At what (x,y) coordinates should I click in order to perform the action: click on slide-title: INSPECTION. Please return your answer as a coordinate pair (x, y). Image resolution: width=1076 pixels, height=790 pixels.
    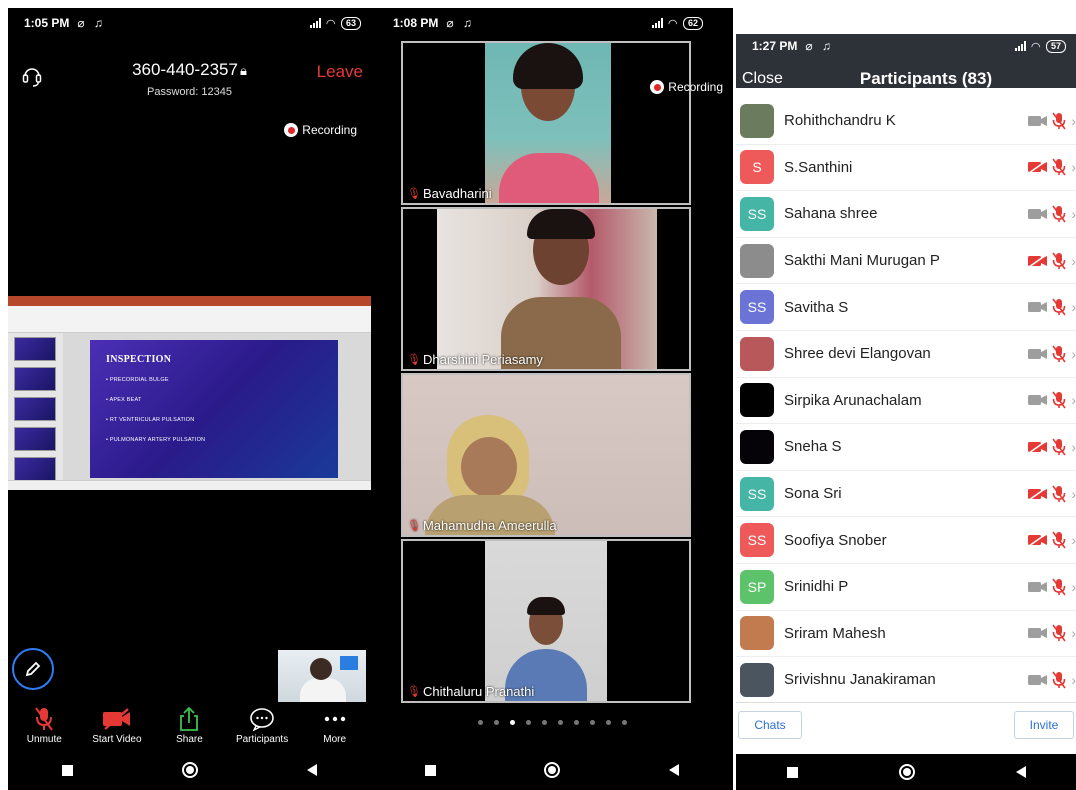
    Looking at the image, I should click on (139, 359).